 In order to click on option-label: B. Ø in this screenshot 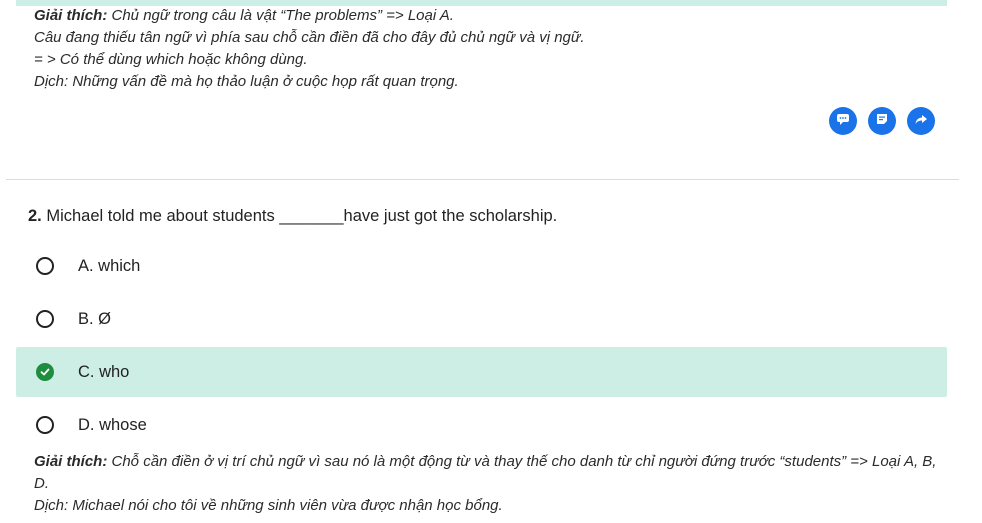, I will do `click(95, 318)`.